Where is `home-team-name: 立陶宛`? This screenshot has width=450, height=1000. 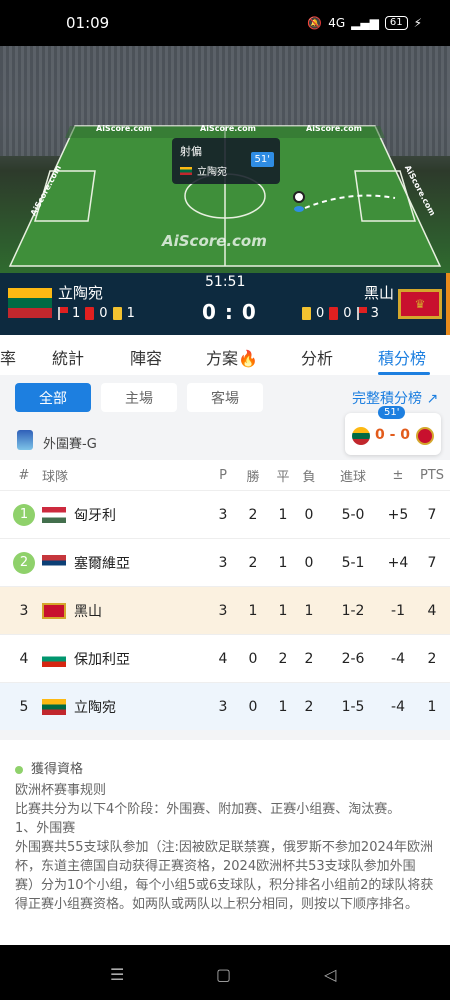
home-team-name: 立陶宛 is located at coordinates (80, 292).